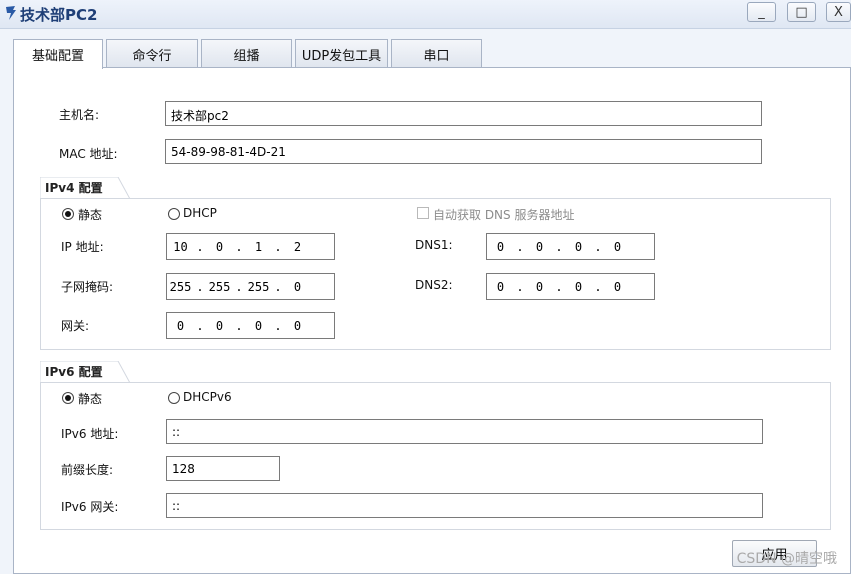 Image resolution: width=851 pixels, height=574 pixels. Describe the element at coordinates (464, 431) in the screenshot. I see `ipv6-address-input: ::` at that location.